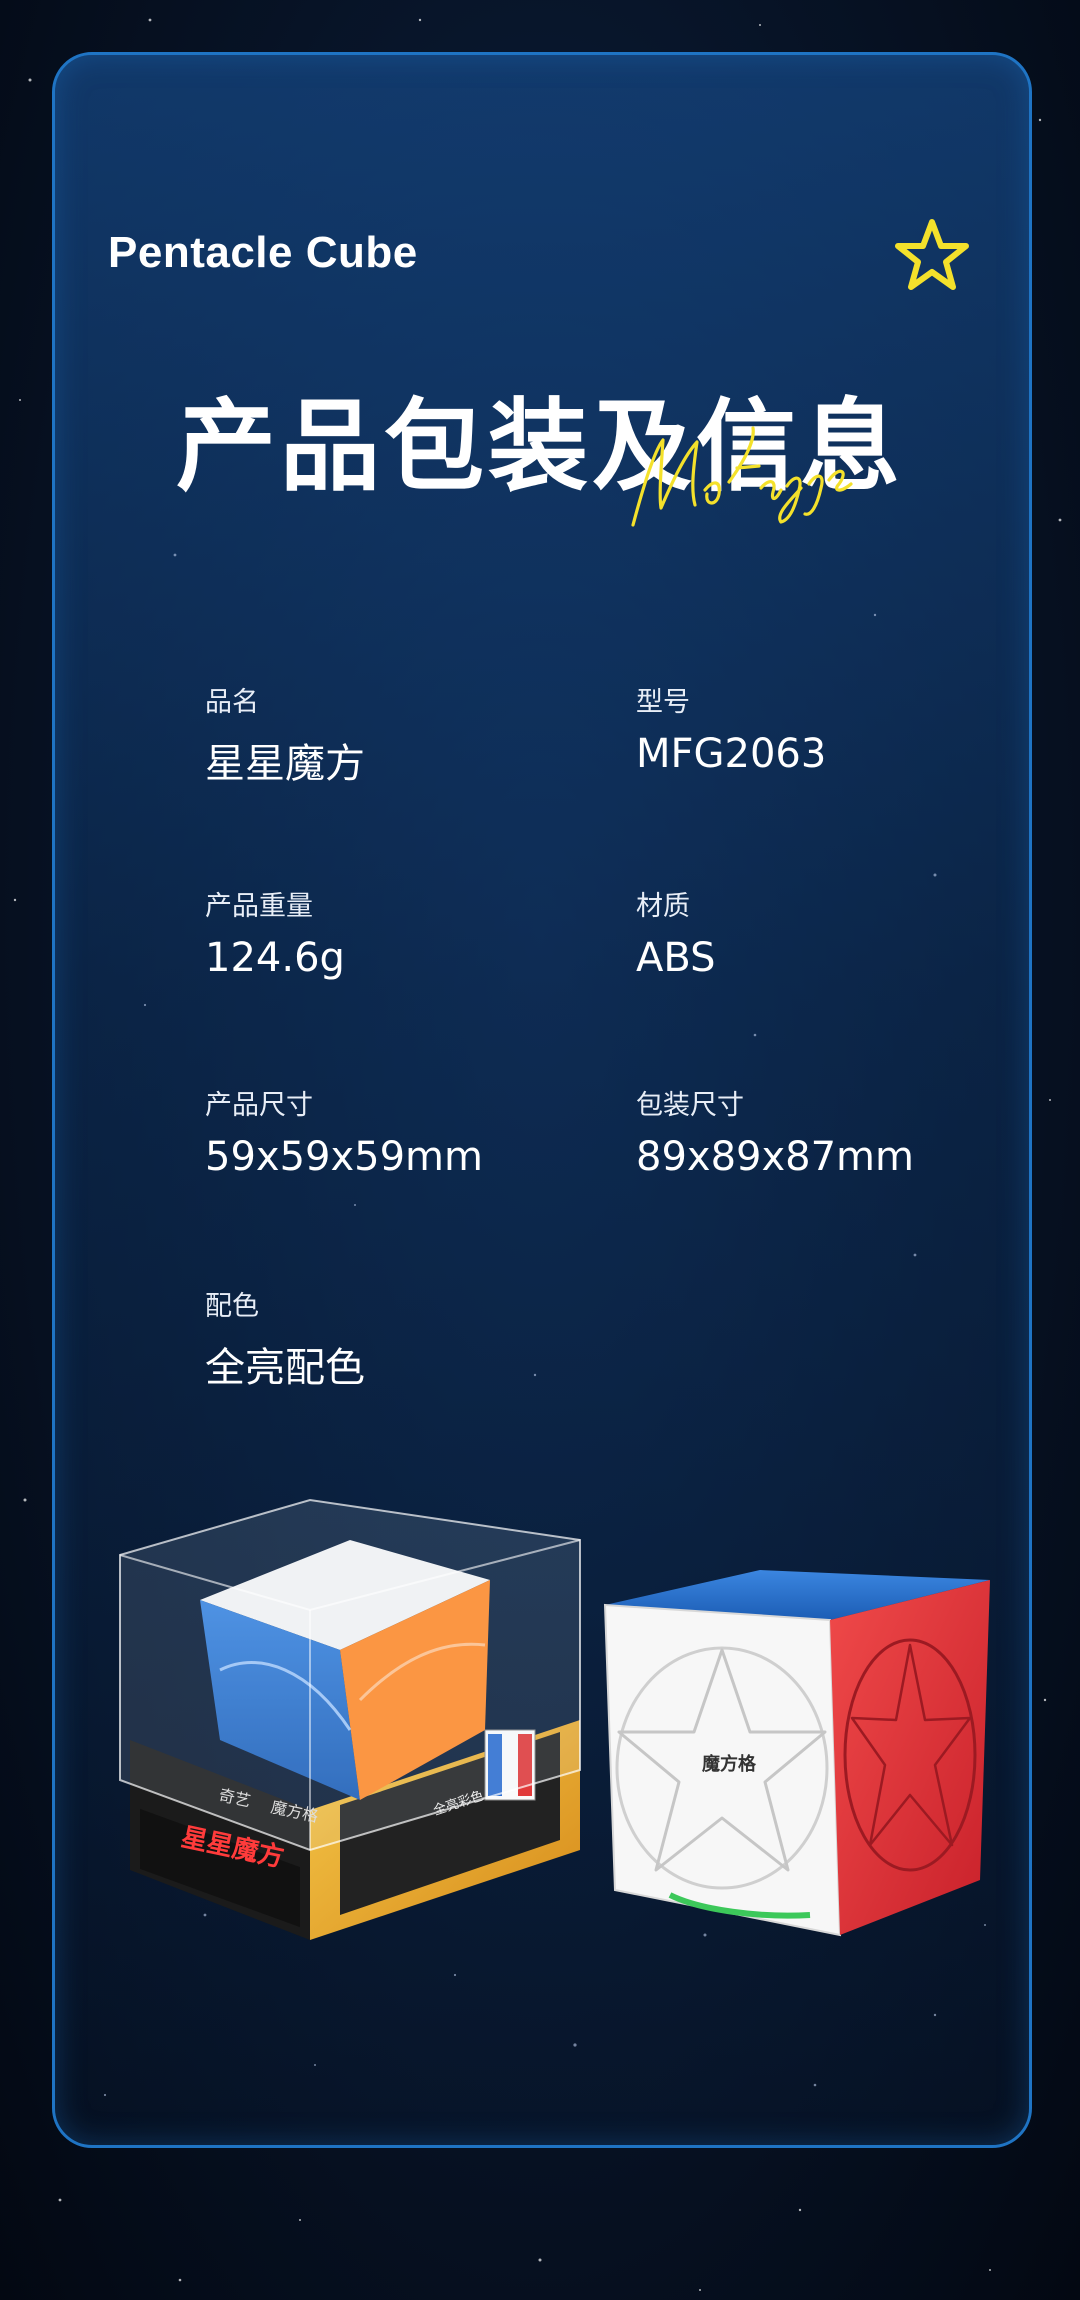  What do you see at coordinates (690, 1105) in the screenshot?
I see `spec-label: 包装尺寸` at bounding box center [690, 1105].